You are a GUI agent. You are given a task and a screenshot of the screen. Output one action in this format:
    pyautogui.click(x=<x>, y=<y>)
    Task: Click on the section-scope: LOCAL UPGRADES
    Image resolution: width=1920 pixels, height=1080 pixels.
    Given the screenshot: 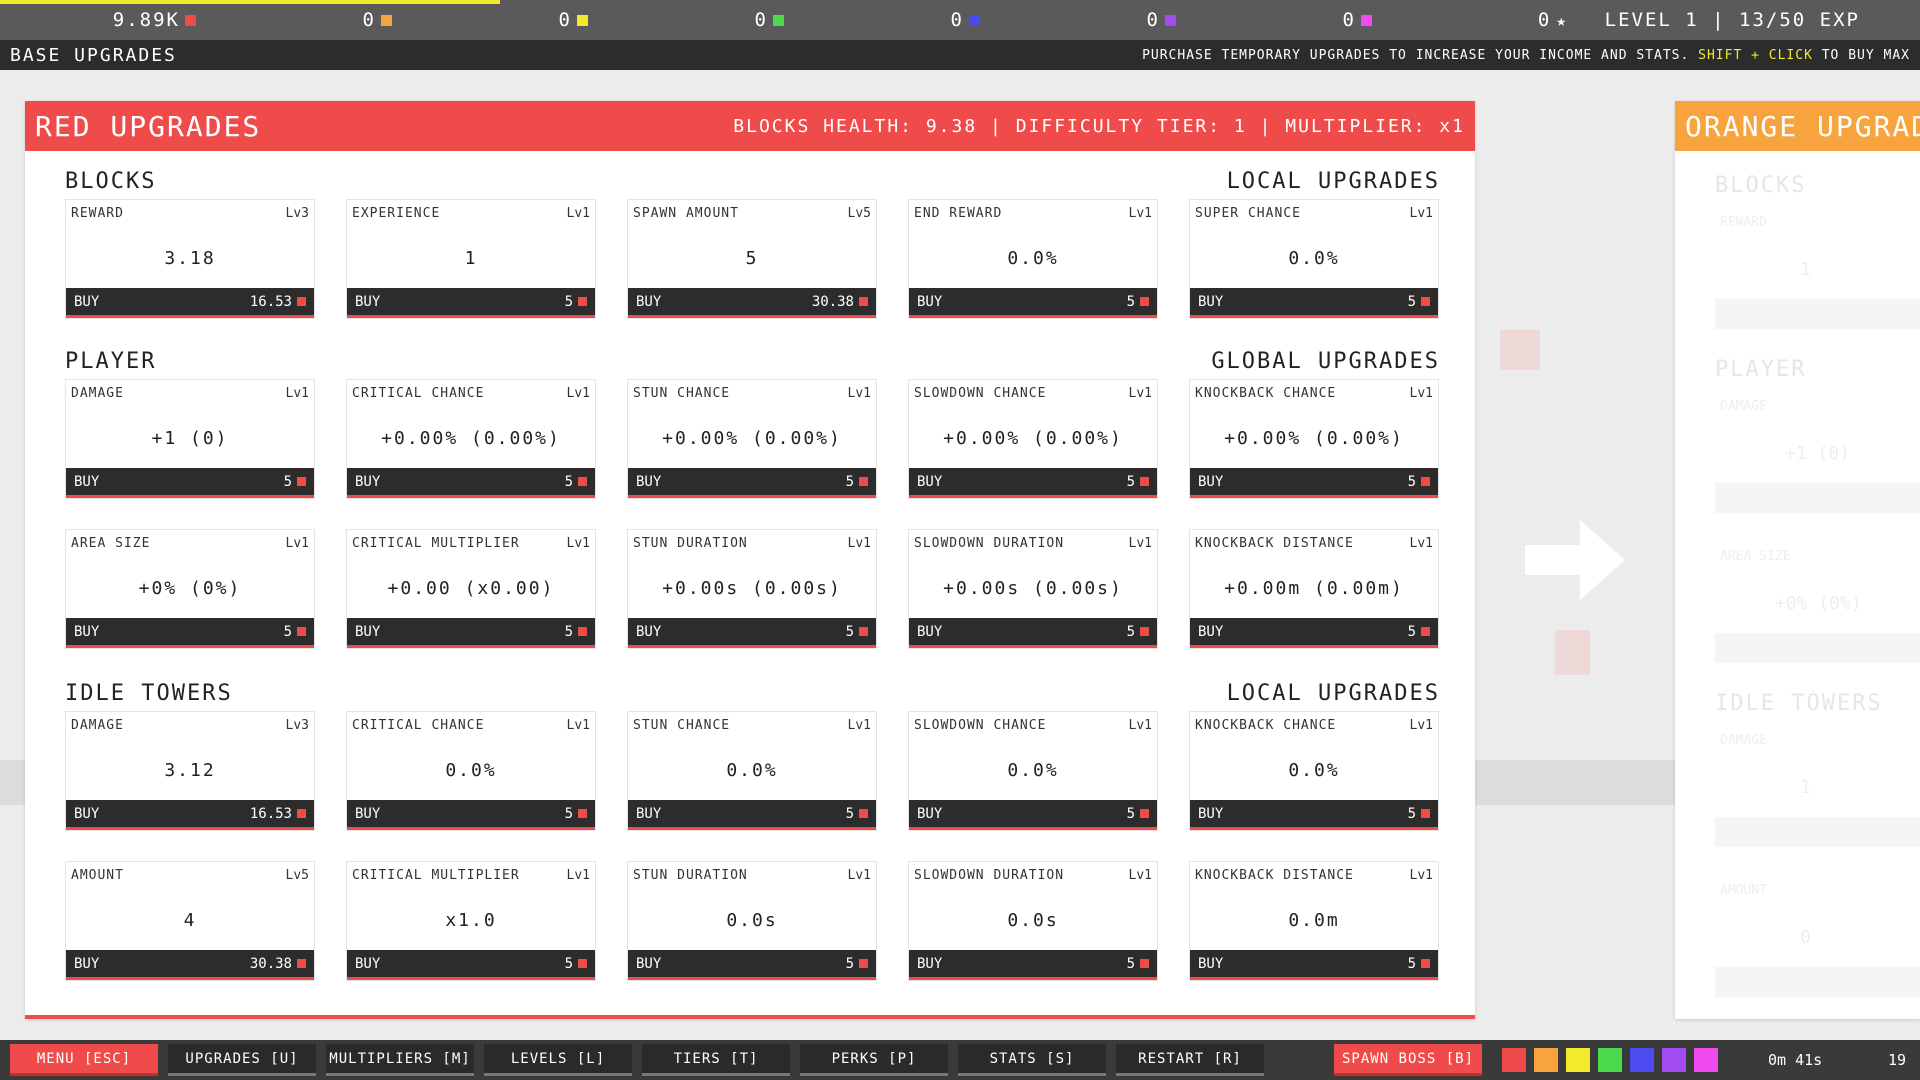 What is the action you would take?
    pyautogui.click(x=1333, y=693)
    